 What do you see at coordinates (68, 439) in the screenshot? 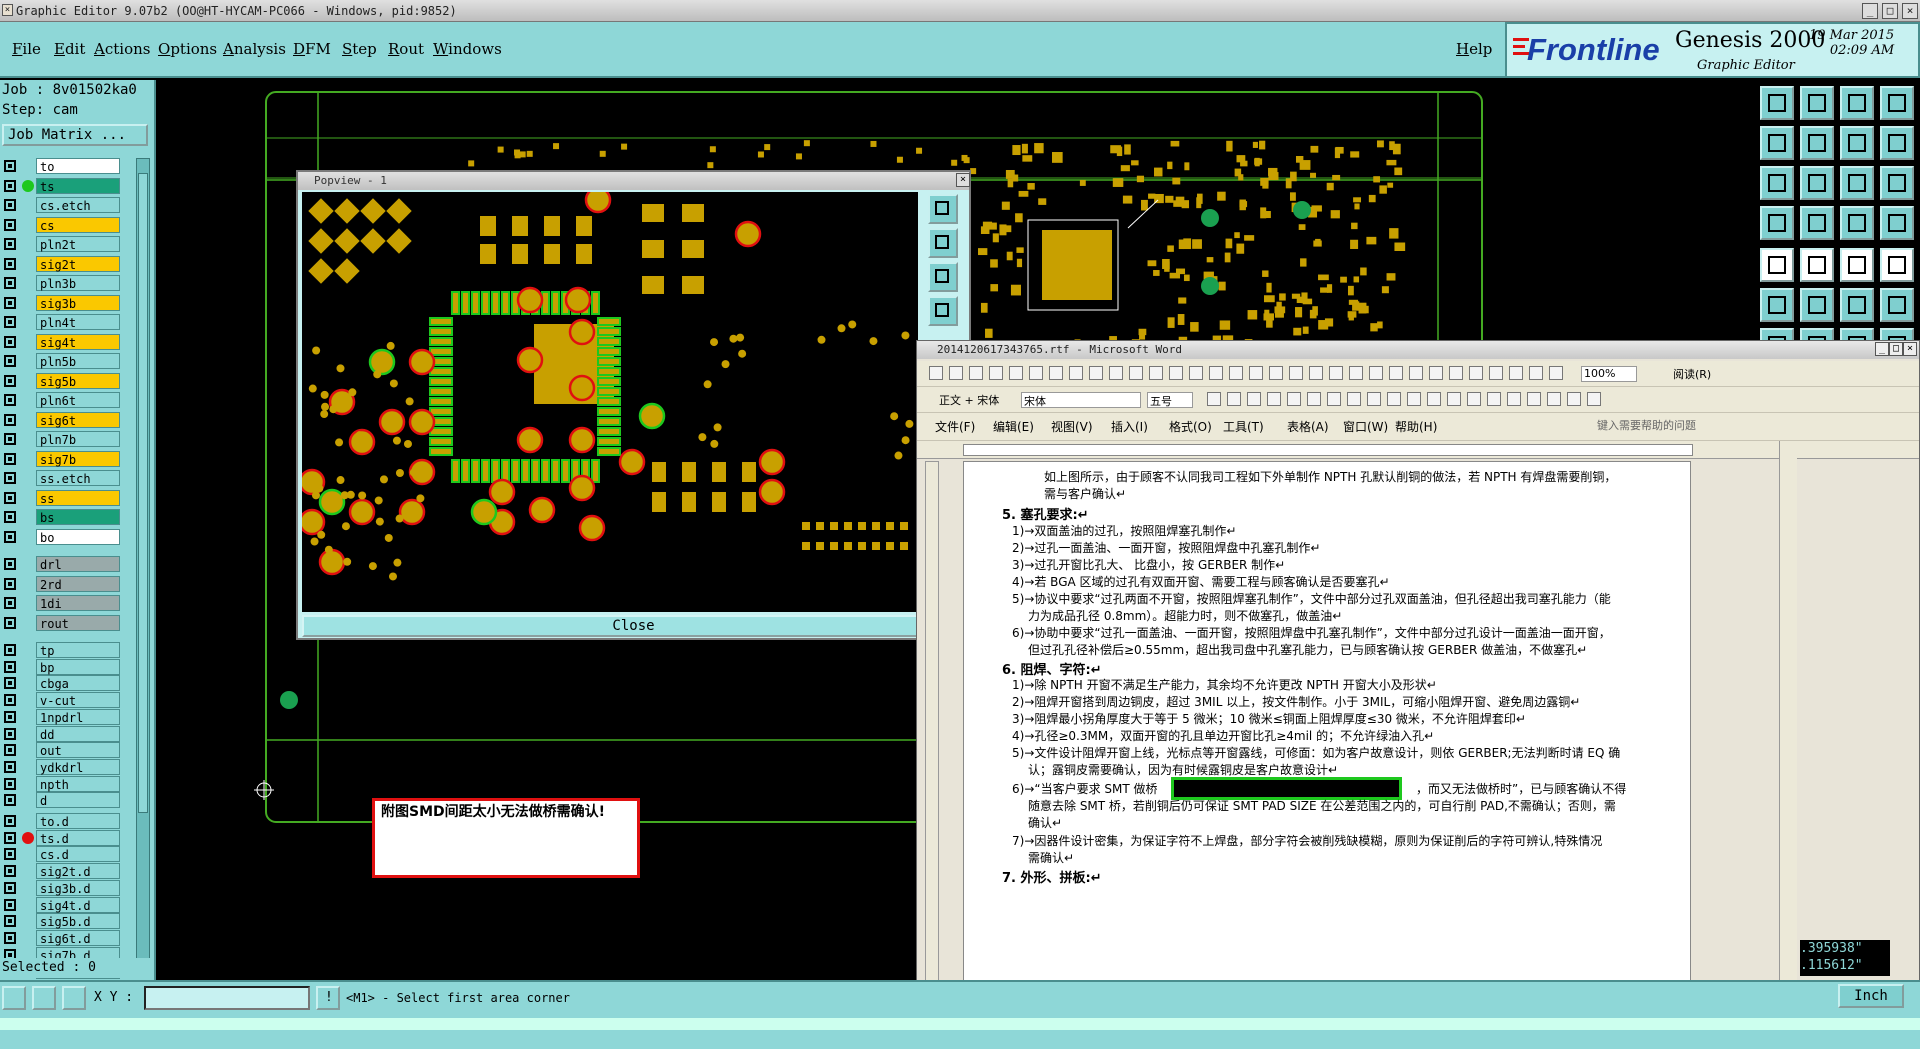
I see `layer-row: pln7b` at bounding box center [68, 439].